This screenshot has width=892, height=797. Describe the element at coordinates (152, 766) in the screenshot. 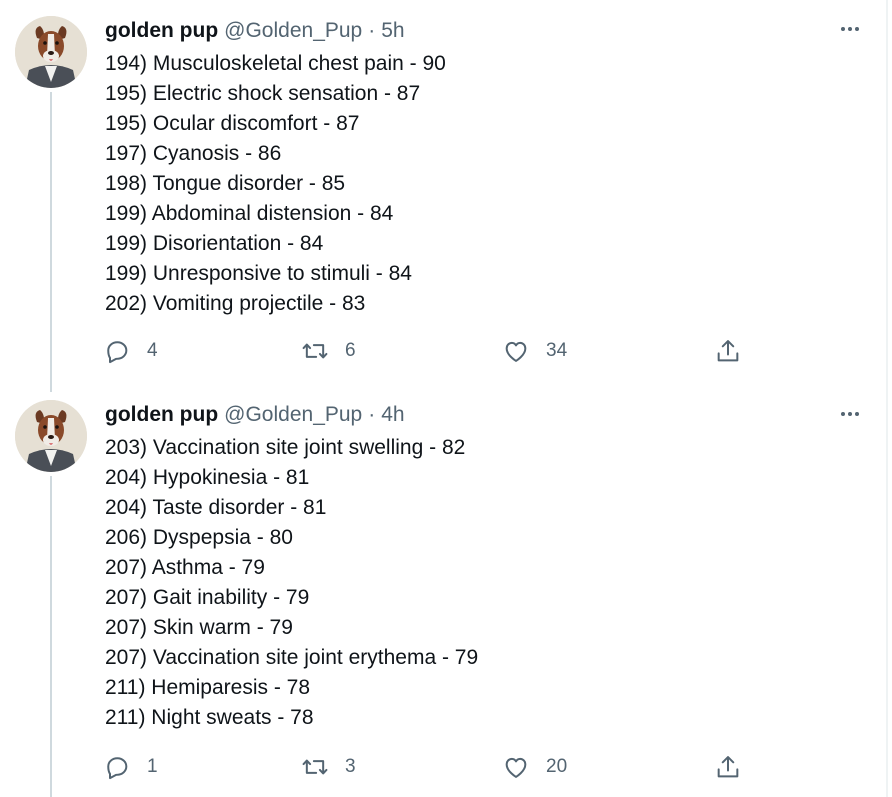

I see `reply-count: 1` at that location.